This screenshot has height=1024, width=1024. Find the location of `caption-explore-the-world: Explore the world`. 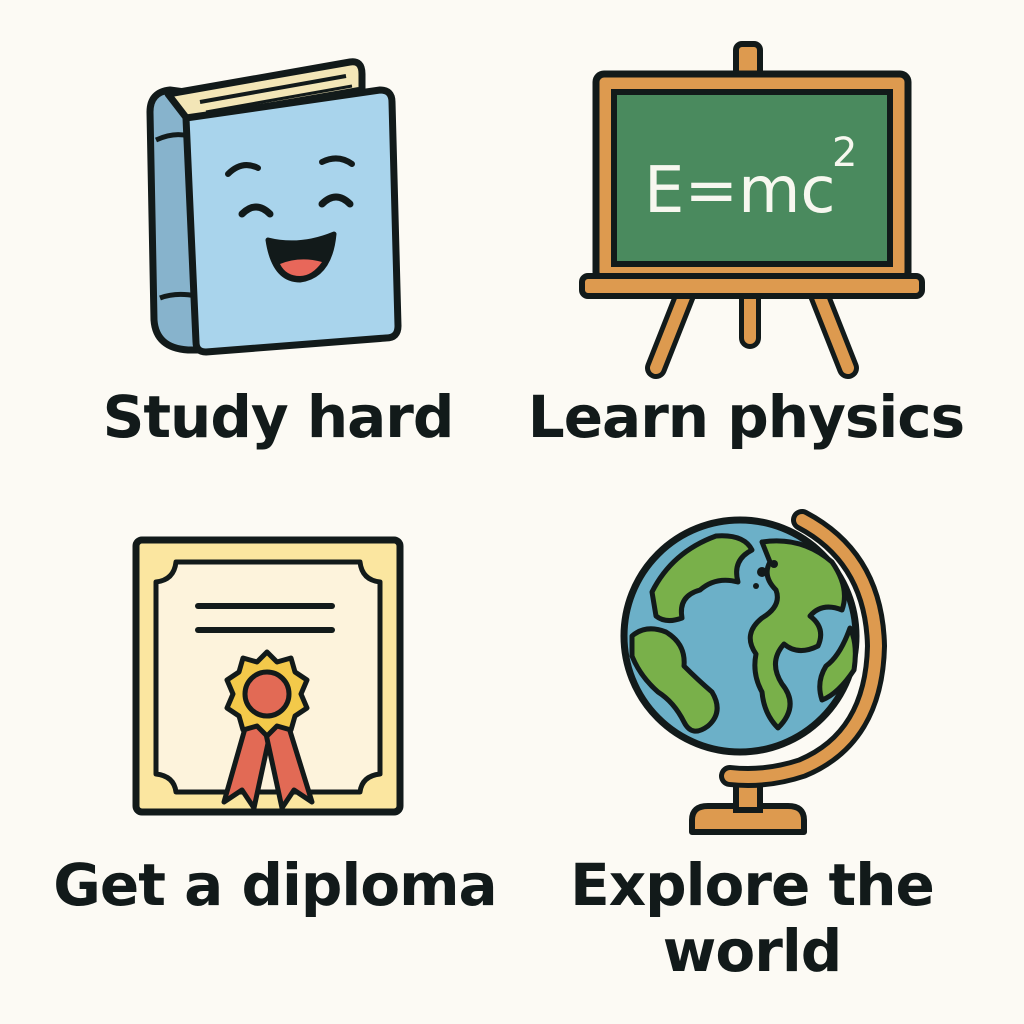

caption-explore-the-world: Explore the world is located at coordinates (752, 918).